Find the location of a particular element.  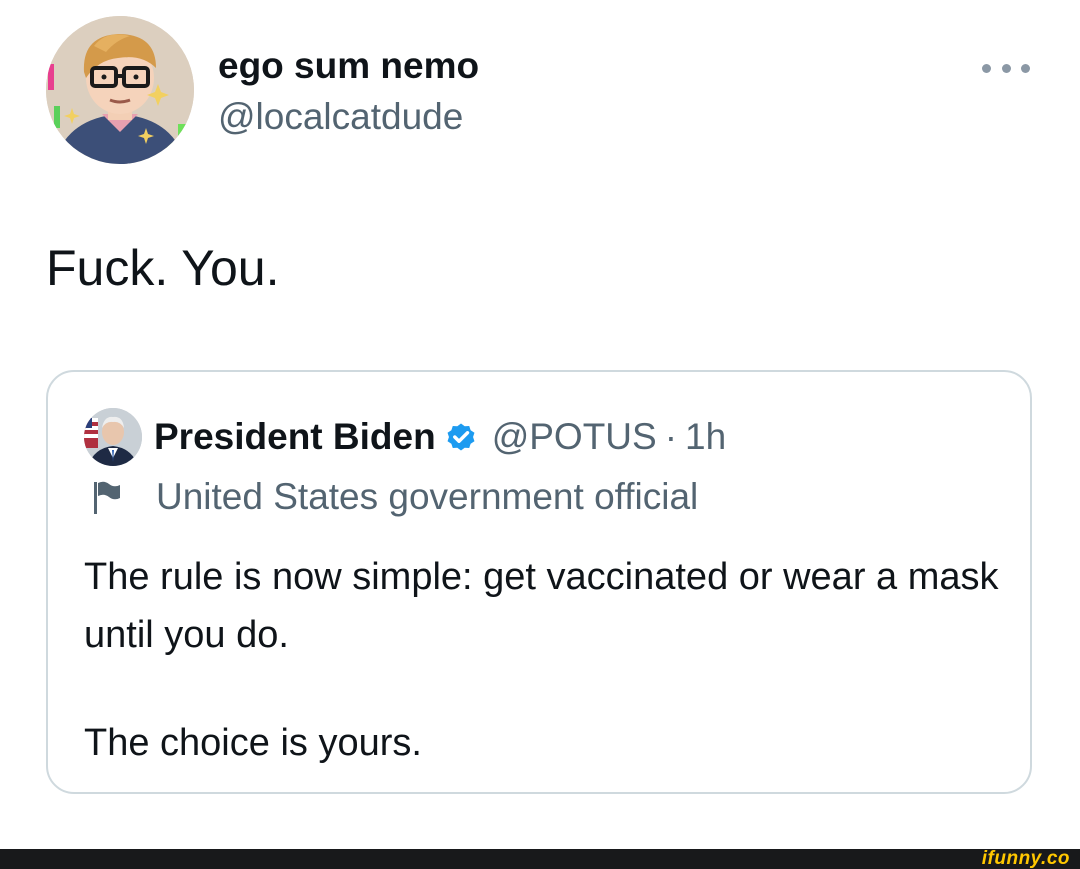

quoted-tweet-header: President Biden @POTUS · 1h is located at coordinates (405, 437).